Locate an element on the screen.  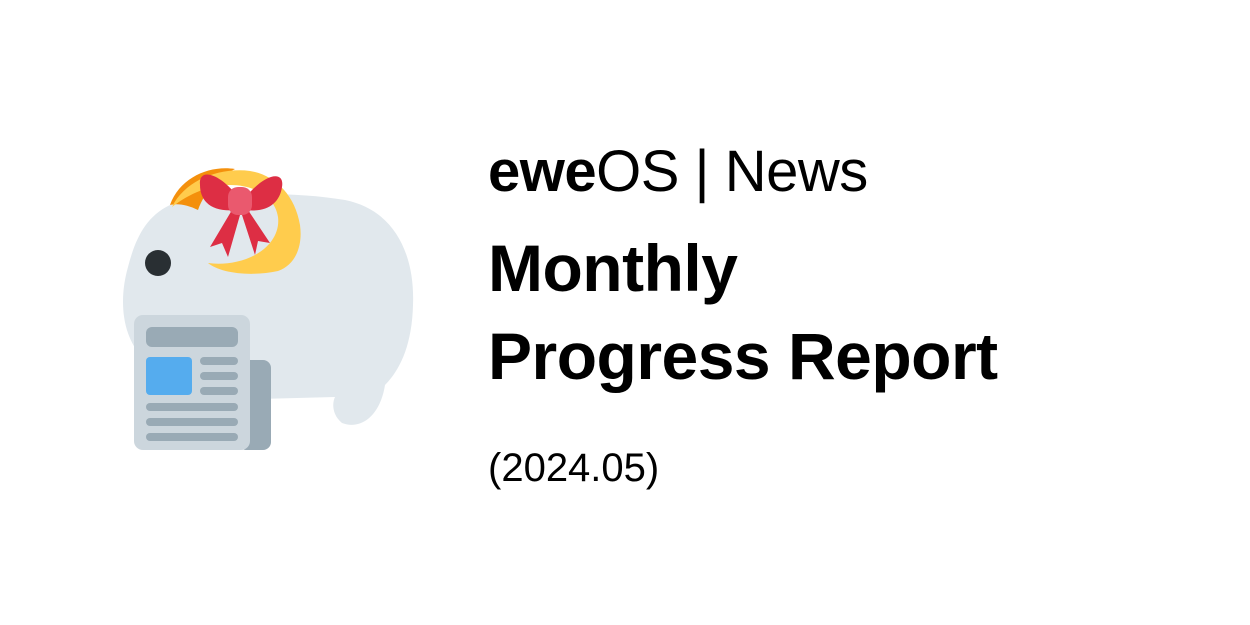
title-line-2: Progress Report is located at coordinates (743, 356).